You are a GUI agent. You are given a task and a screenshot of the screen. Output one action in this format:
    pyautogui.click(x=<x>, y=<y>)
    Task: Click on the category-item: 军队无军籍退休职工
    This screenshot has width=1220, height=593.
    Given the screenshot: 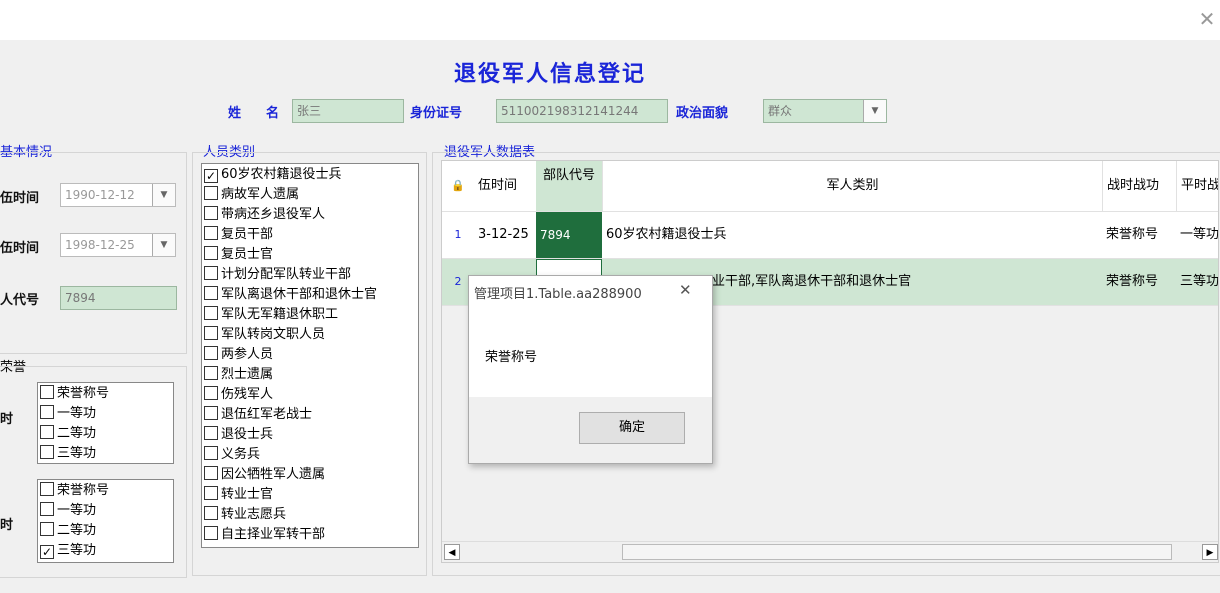 What is the action you would take?
    pyautogui.click(x=310, y=315)
    